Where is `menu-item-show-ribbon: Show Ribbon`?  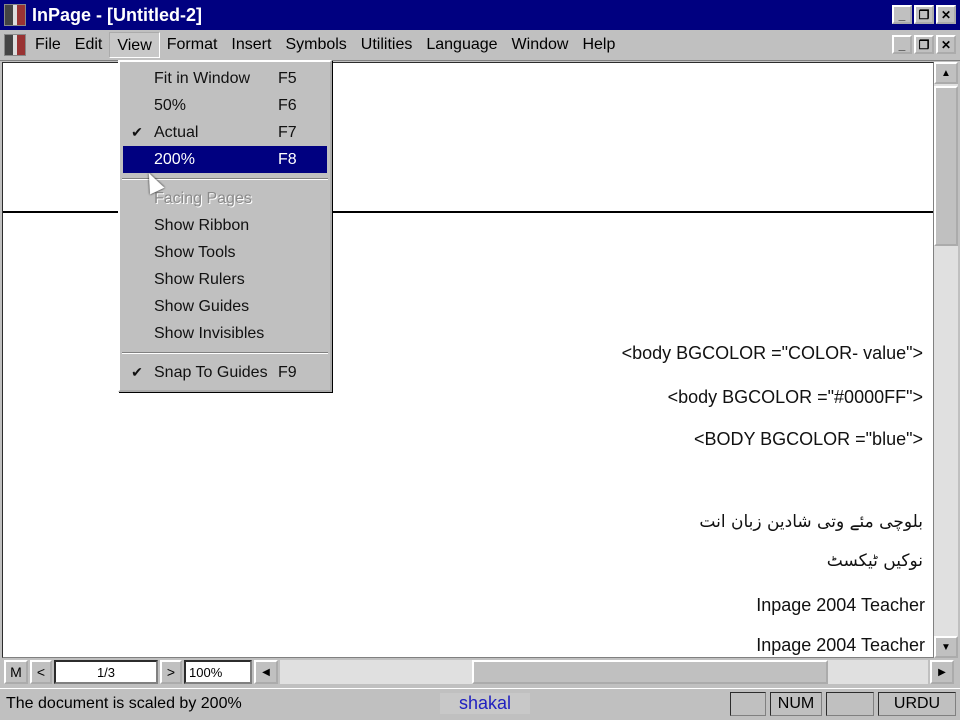
menu-item-show-ribbon: Show Ribbon is located at coordinates (225, 225).